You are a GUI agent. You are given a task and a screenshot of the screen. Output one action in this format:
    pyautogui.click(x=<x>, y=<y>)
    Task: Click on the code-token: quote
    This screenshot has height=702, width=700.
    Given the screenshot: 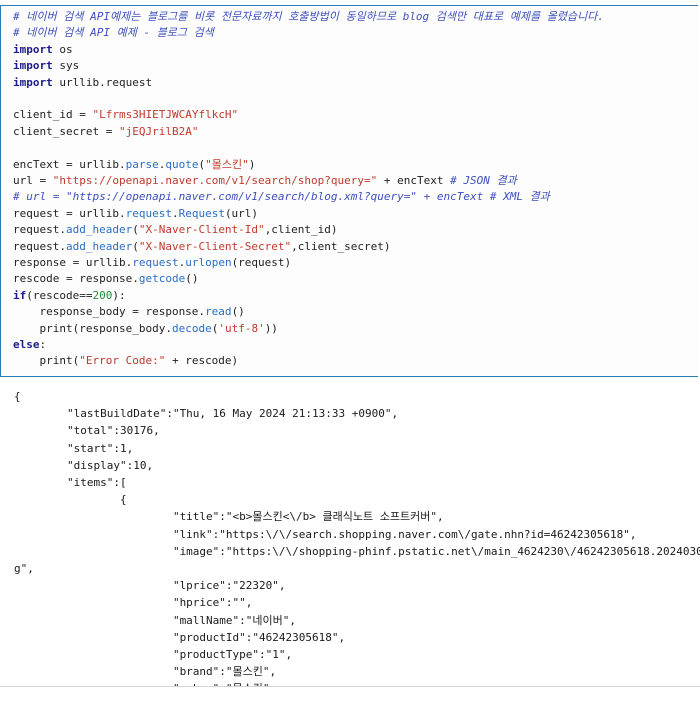 What is the action you would take?
    pyautogui.click(x=182, y=164)
    